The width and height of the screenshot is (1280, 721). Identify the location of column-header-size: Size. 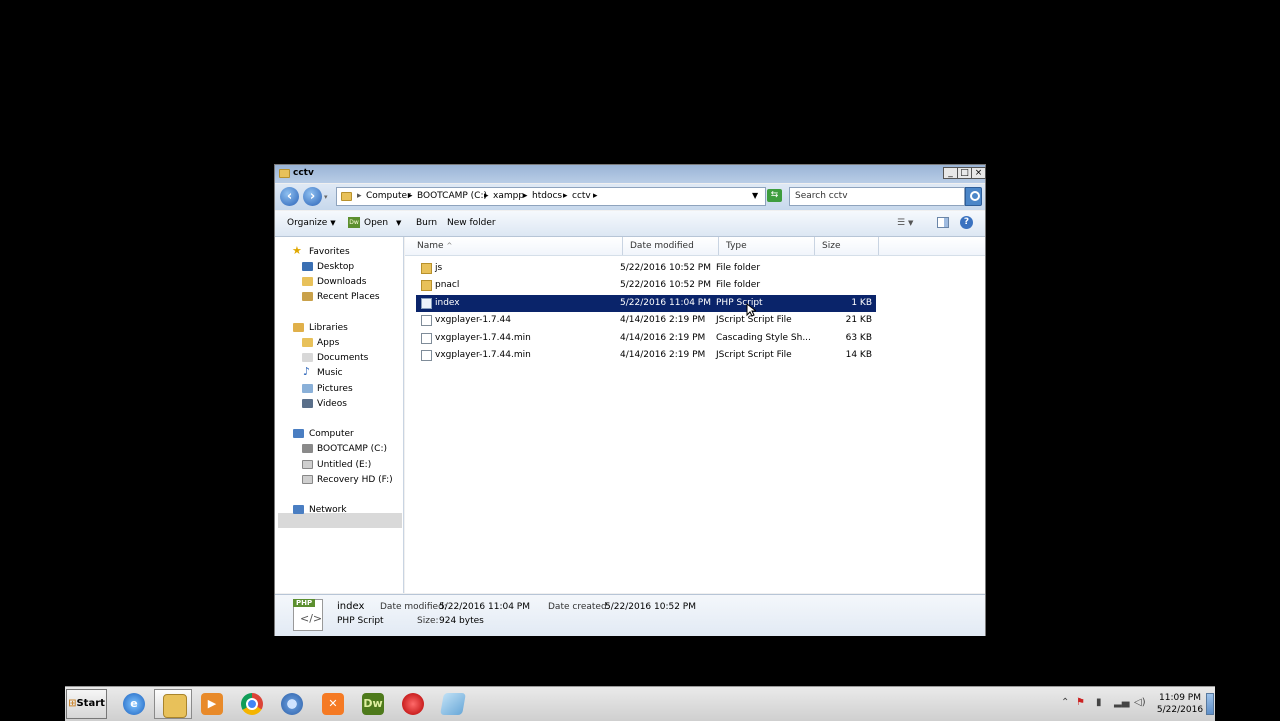
(847, 246).